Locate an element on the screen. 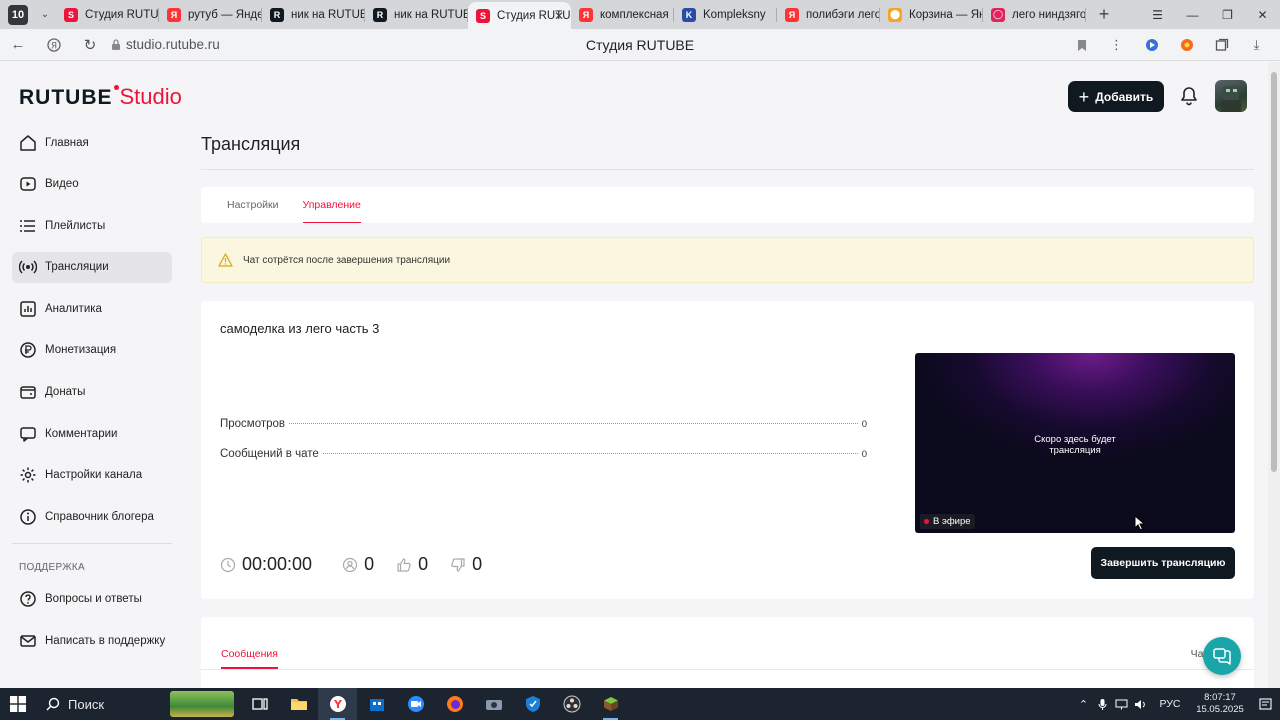 This screenshot has height=720, width=1280. bookmark-icon is located at coordinates (1081, 45).